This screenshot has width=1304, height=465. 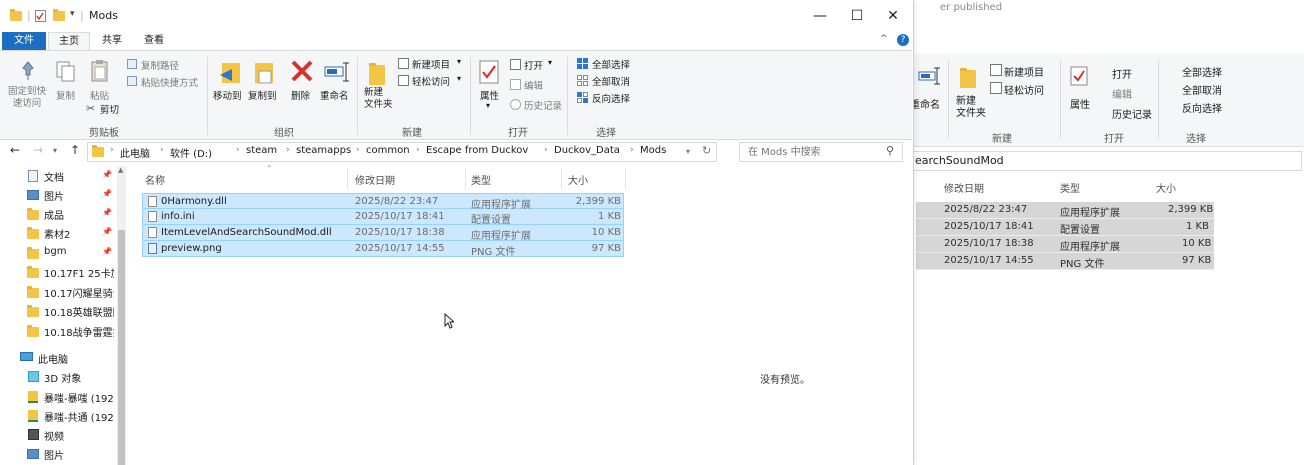 I want to click on breadcrumb-duckov-data: Duckov_Data, so click(x=587, y=150).